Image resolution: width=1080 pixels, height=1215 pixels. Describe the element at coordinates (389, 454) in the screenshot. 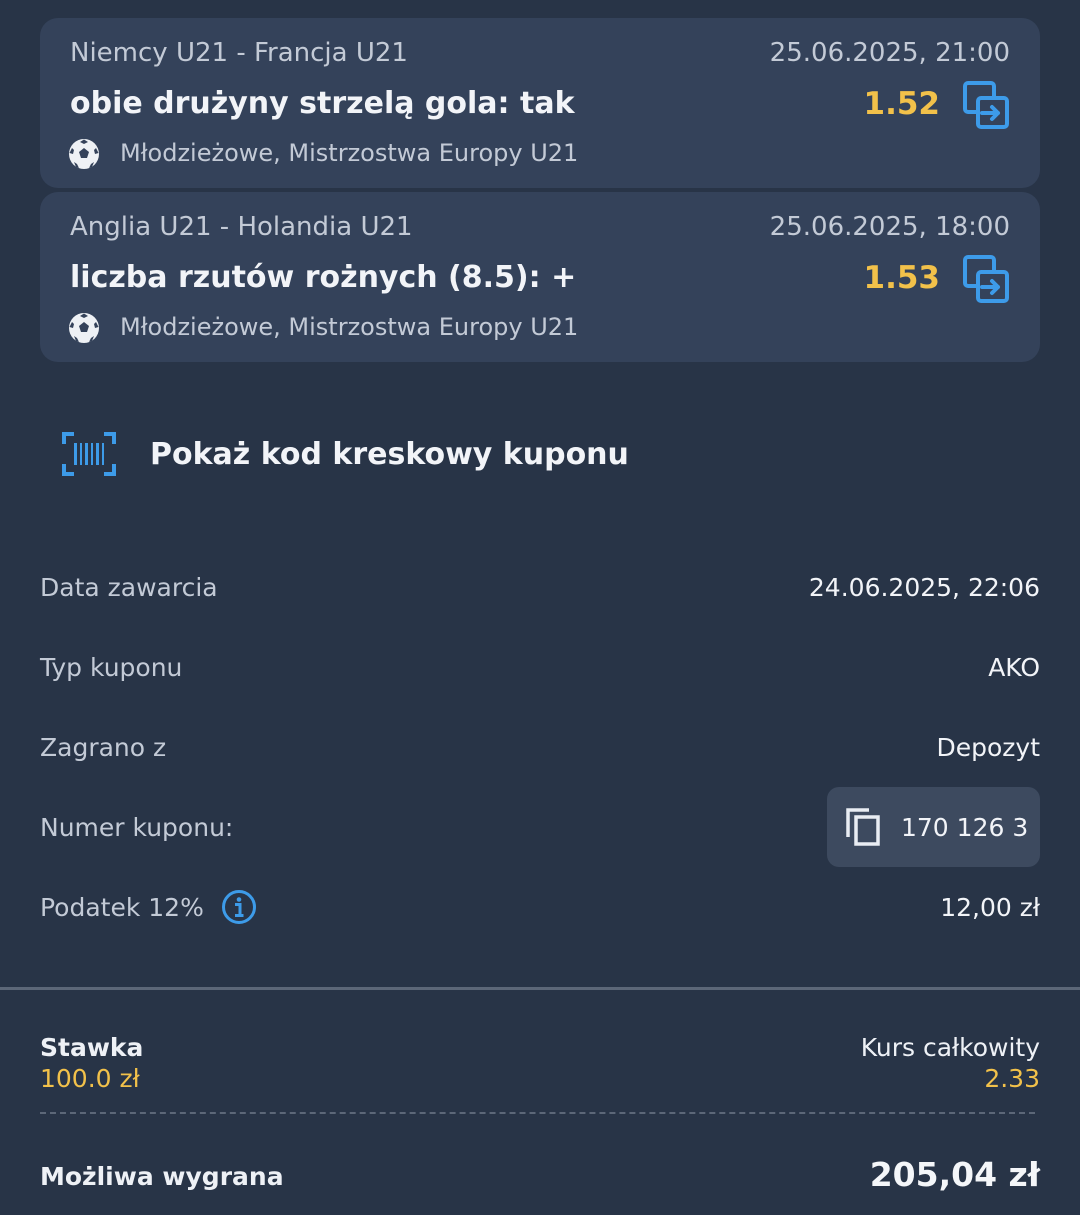

I see `barcode-label: Pokaż kod kreskowy kuponu` at that location.